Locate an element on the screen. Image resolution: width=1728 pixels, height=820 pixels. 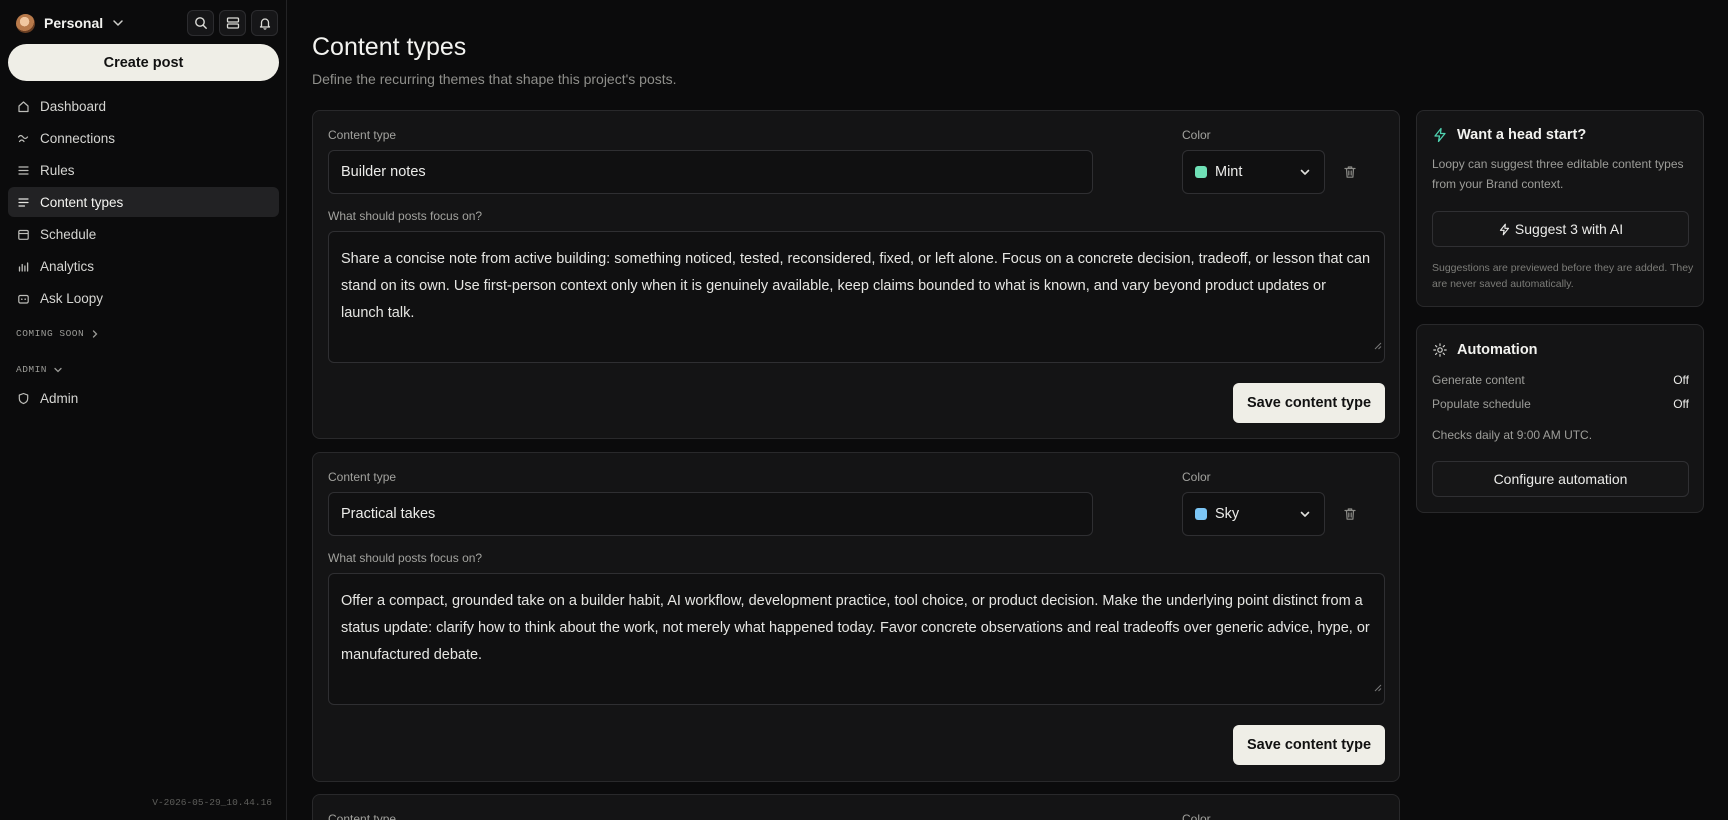
version-label: V-2026-05-29_10.44.16 is located at coordinates (212, 802).